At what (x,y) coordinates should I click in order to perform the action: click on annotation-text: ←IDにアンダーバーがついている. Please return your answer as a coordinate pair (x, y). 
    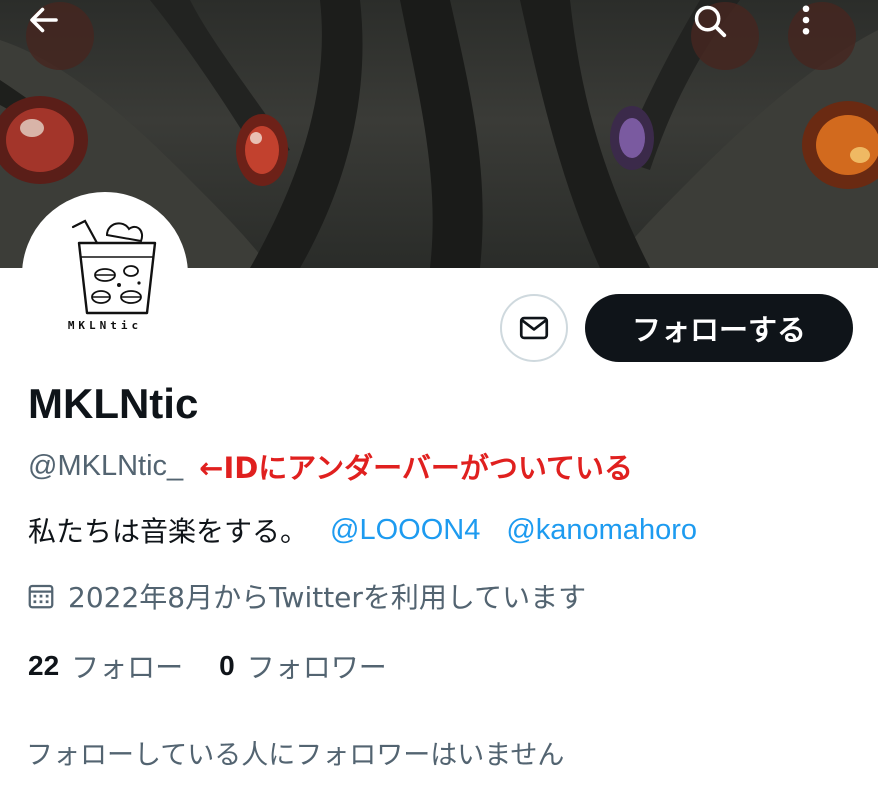
    Looking at the image, I should click on (416, 468).